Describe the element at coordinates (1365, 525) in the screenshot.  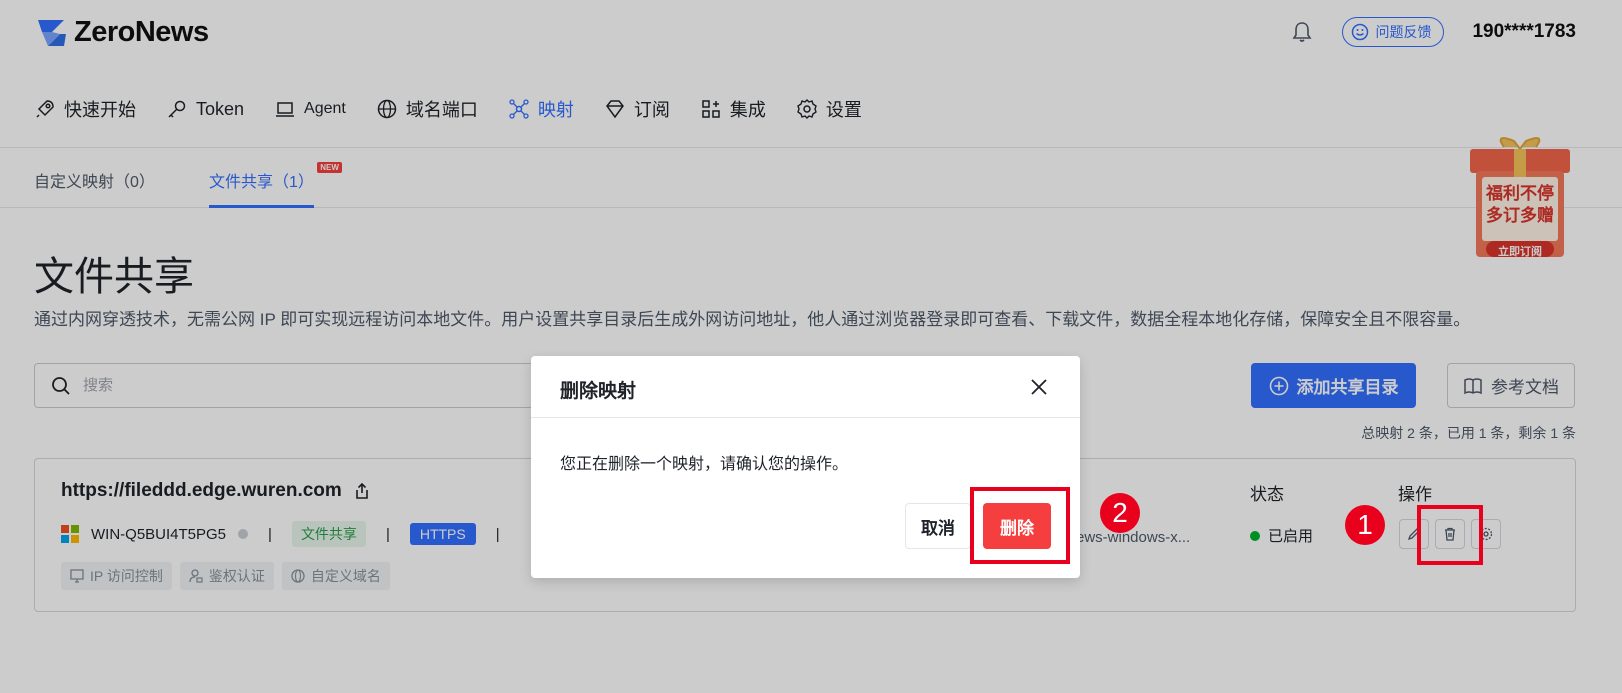
I see `step-1-marker: 1` at that location.